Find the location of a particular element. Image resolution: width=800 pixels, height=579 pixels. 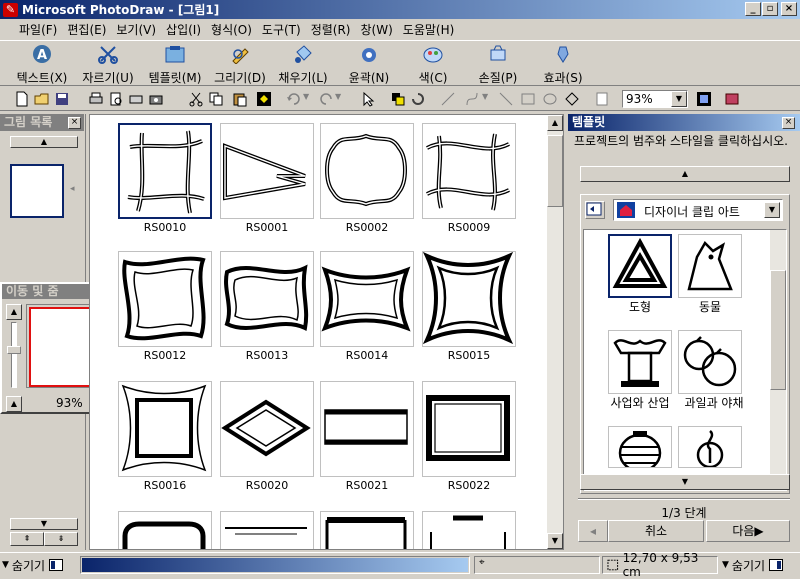

effects-button: 효과(S) is located at coordinates (563, 65).